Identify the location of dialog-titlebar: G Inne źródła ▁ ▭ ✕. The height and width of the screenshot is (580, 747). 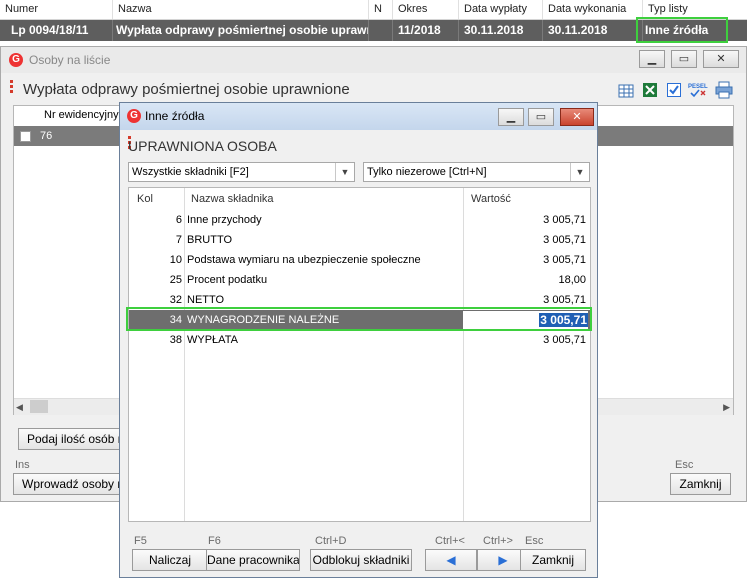
(358, 116).